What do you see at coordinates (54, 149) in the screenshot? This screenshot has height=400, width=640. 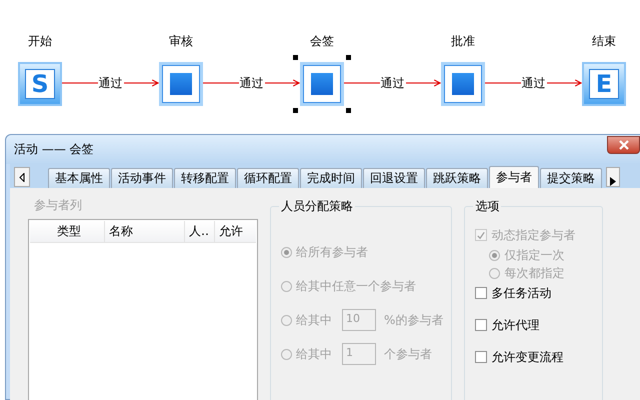 I see `window-title: 活动 —— 会签` at bounding box center [54, 149].